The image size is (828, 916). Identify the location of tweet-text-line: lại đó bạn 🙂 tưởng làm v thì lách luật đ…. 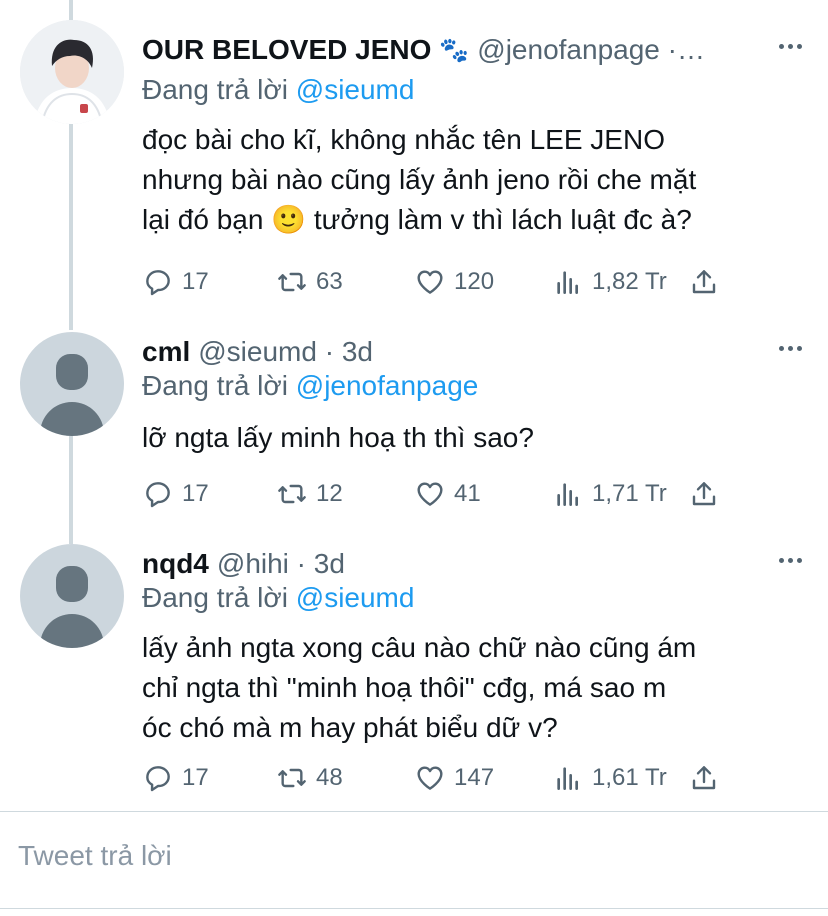
(417, 219).